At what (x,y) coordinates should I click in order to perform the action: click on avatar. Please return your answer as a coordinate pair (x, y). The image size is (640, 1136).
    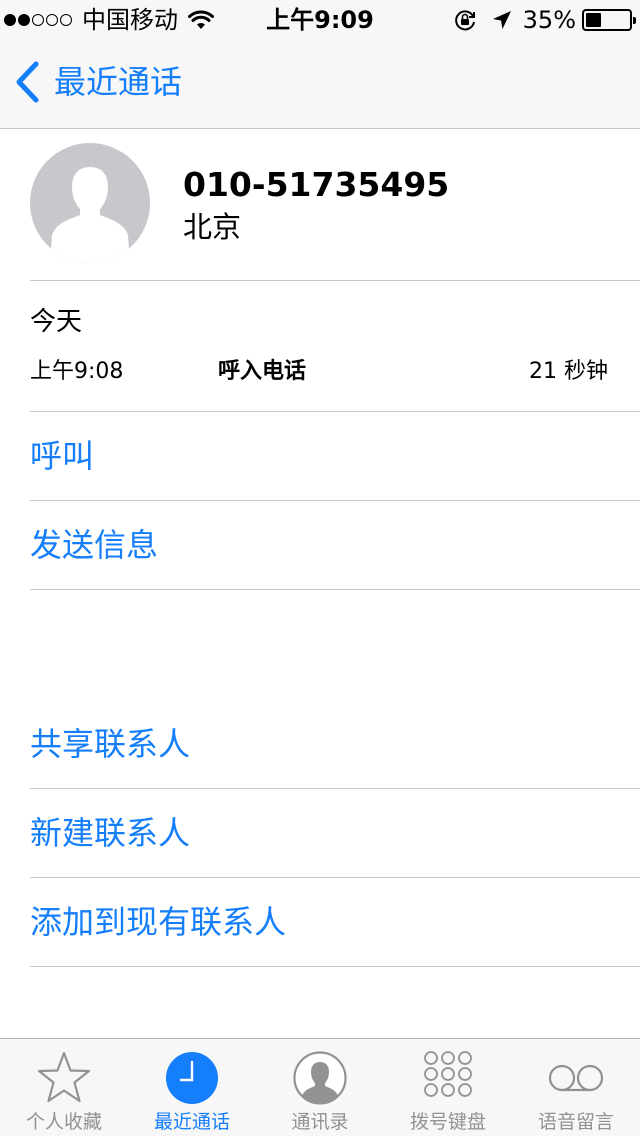
    Looking at the image, I should click on (90, 203).